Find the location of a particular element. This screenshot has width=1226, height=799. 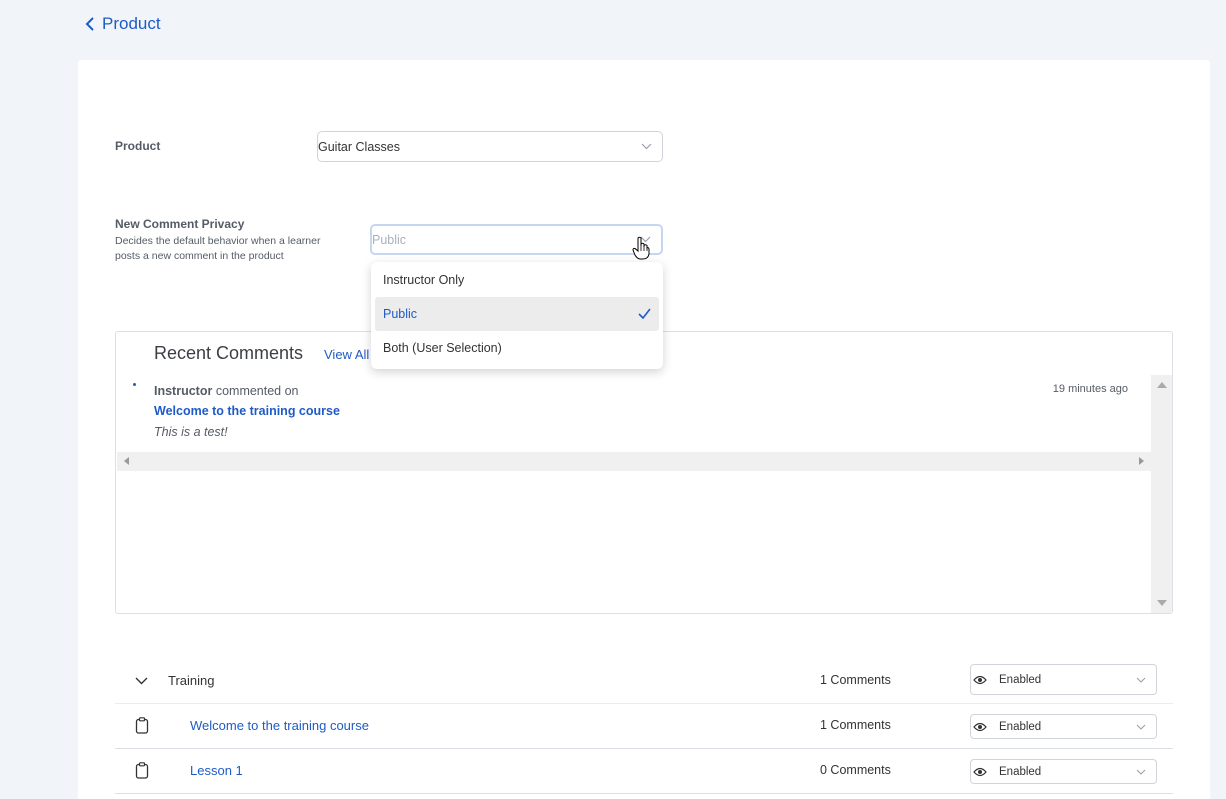

privacy-label: New Comment Privacy is located at coordinates (180, 224).